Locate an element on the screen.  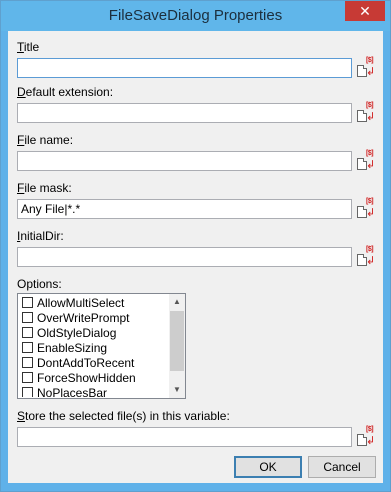
file-name-label: File name: is located at coordinates (45, 140).